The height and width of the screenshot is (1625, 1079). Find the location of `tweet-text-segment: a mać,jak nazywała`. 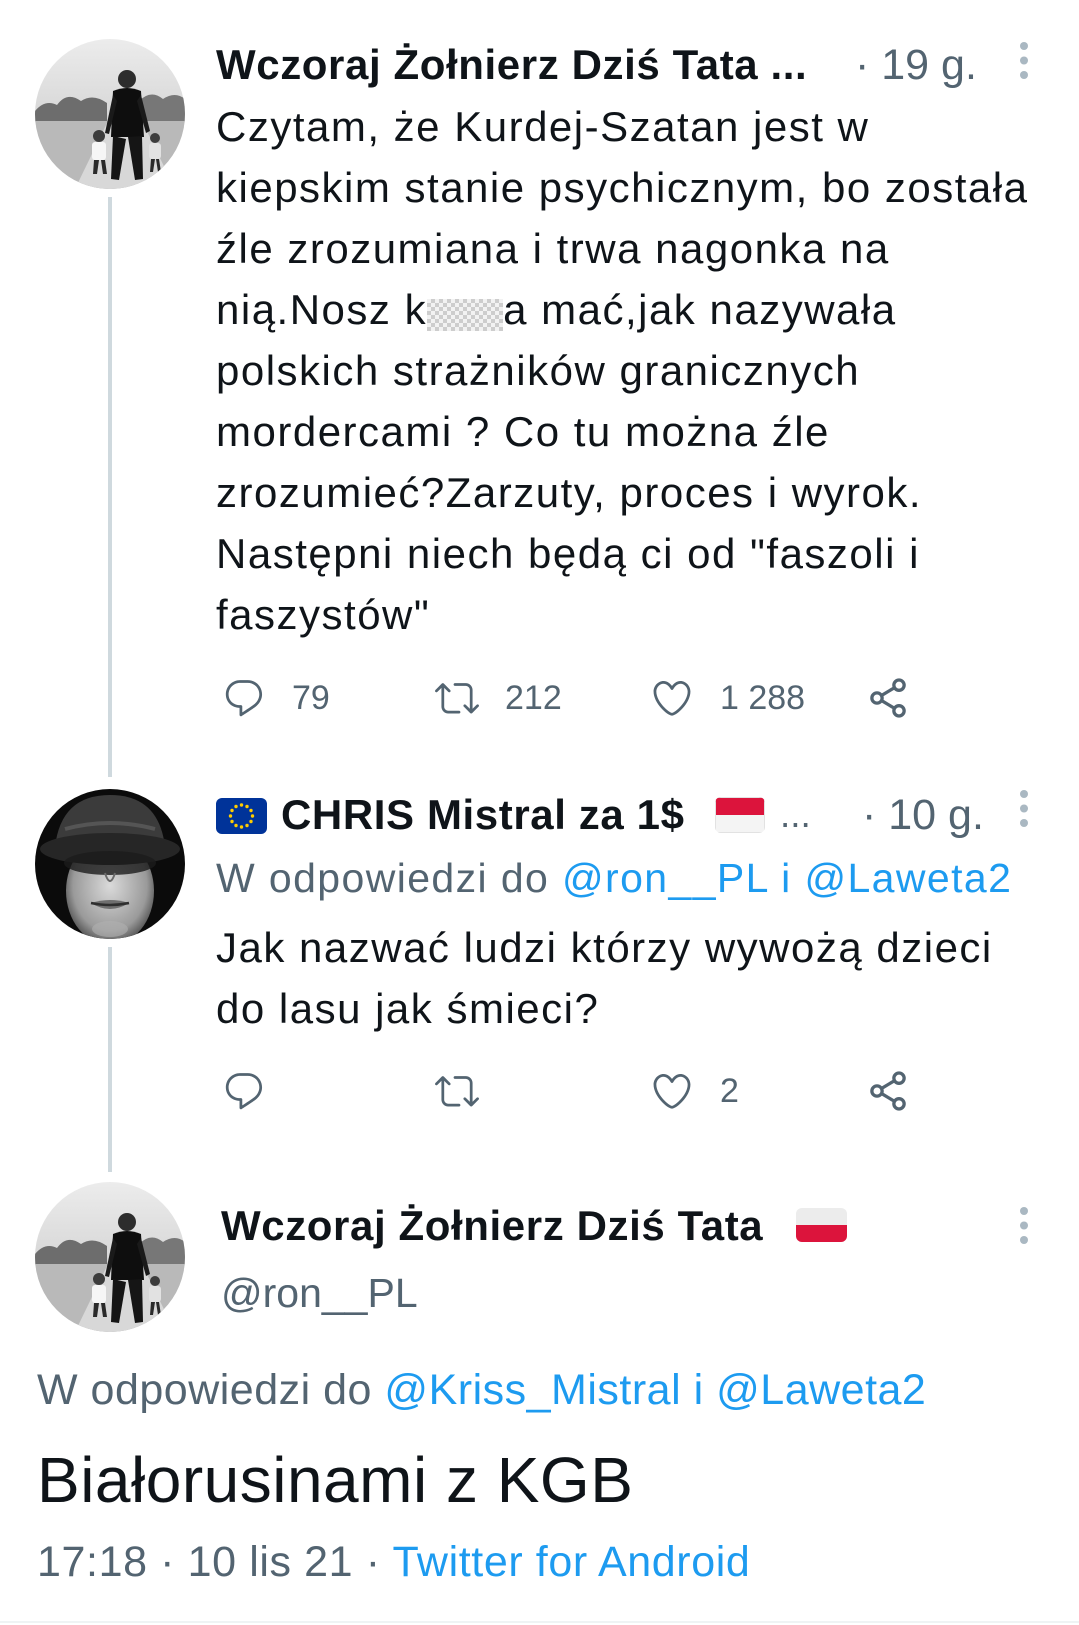

tweet-text-segment: a mać,jak nazywała is located at coordinates (700, 309).